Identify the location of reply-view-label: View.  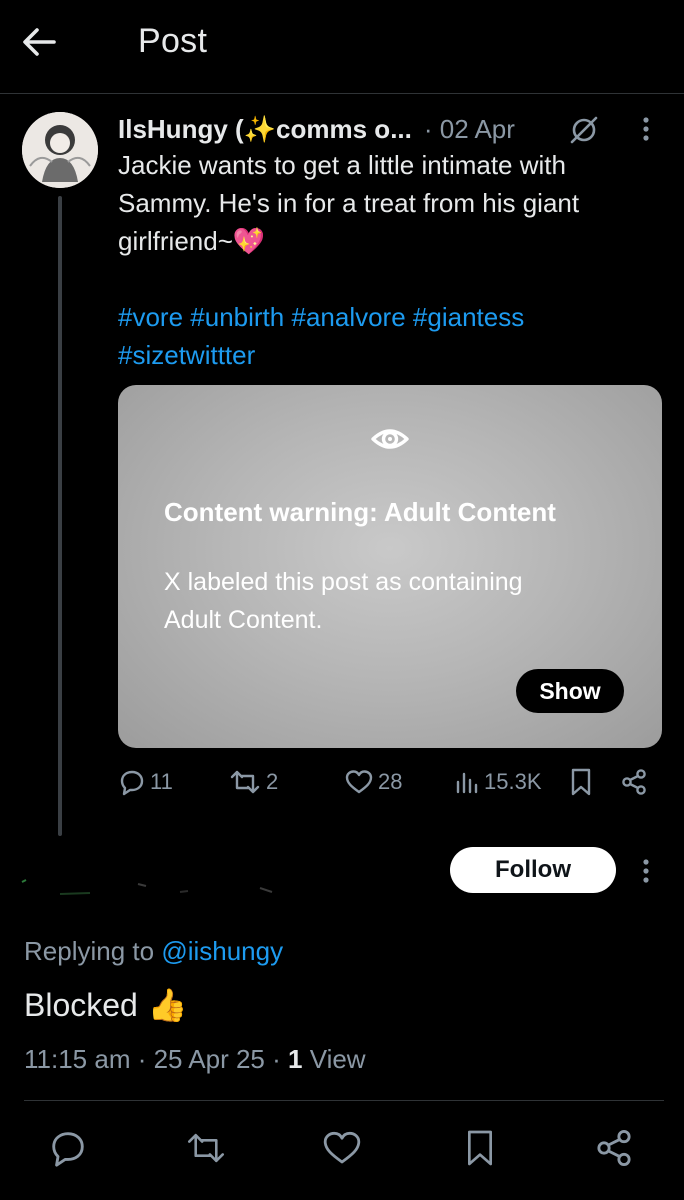
(334, 1059).